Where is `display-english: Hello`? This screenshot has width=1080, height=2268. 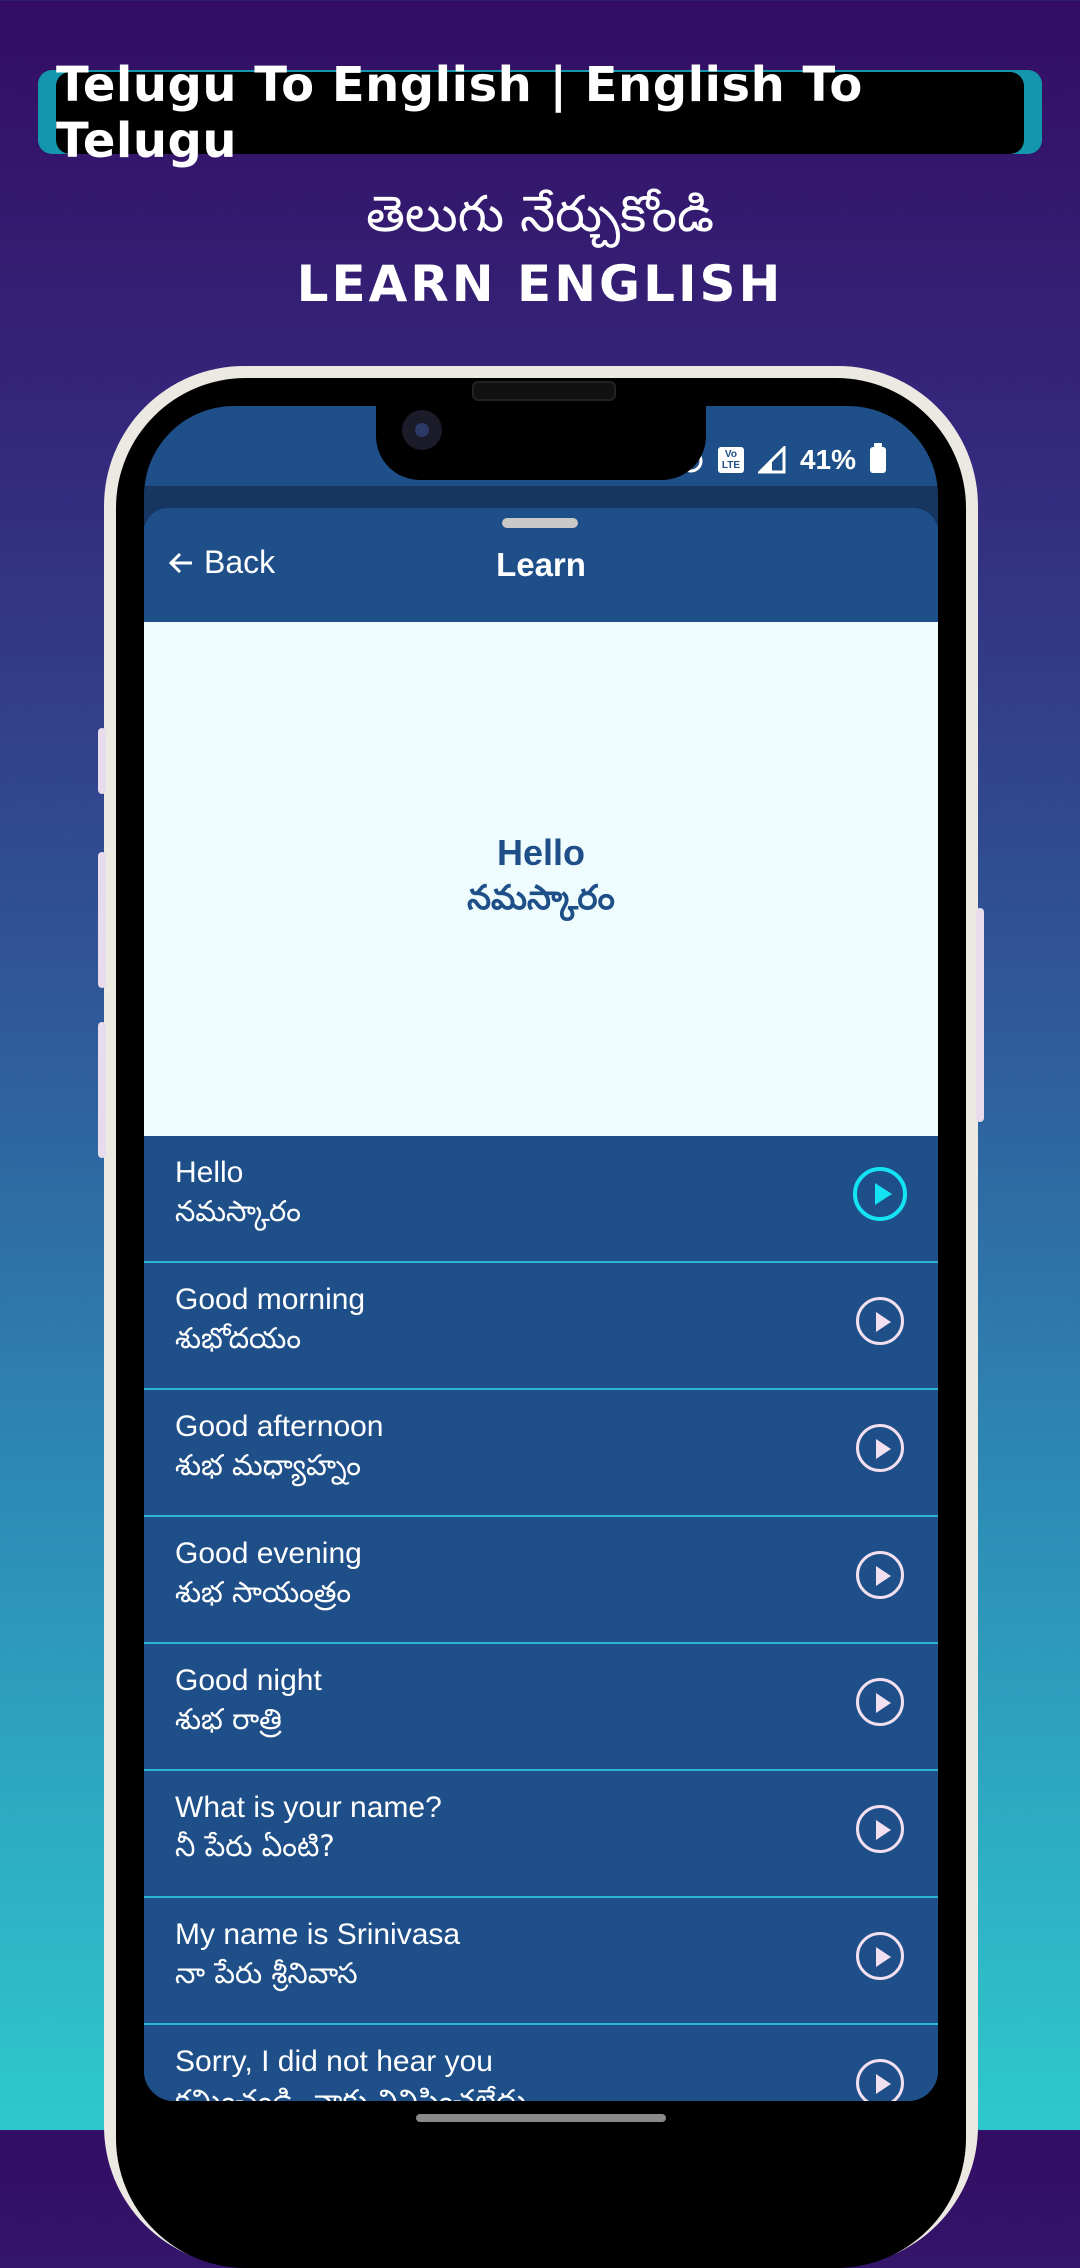
display-english: Hello is located at coordinates (540, 852).